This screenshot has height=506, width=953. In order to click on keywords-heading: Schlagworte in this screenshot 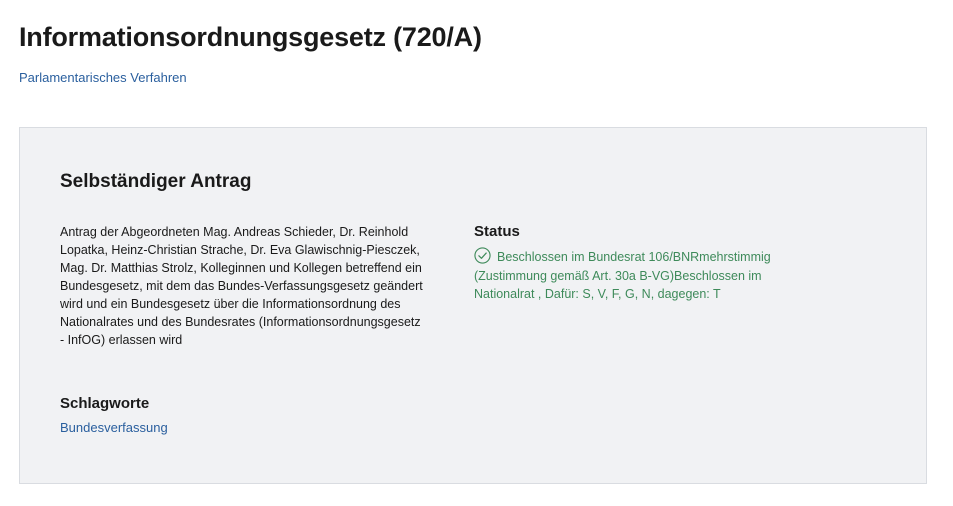, I will do `click(105, 403)`.